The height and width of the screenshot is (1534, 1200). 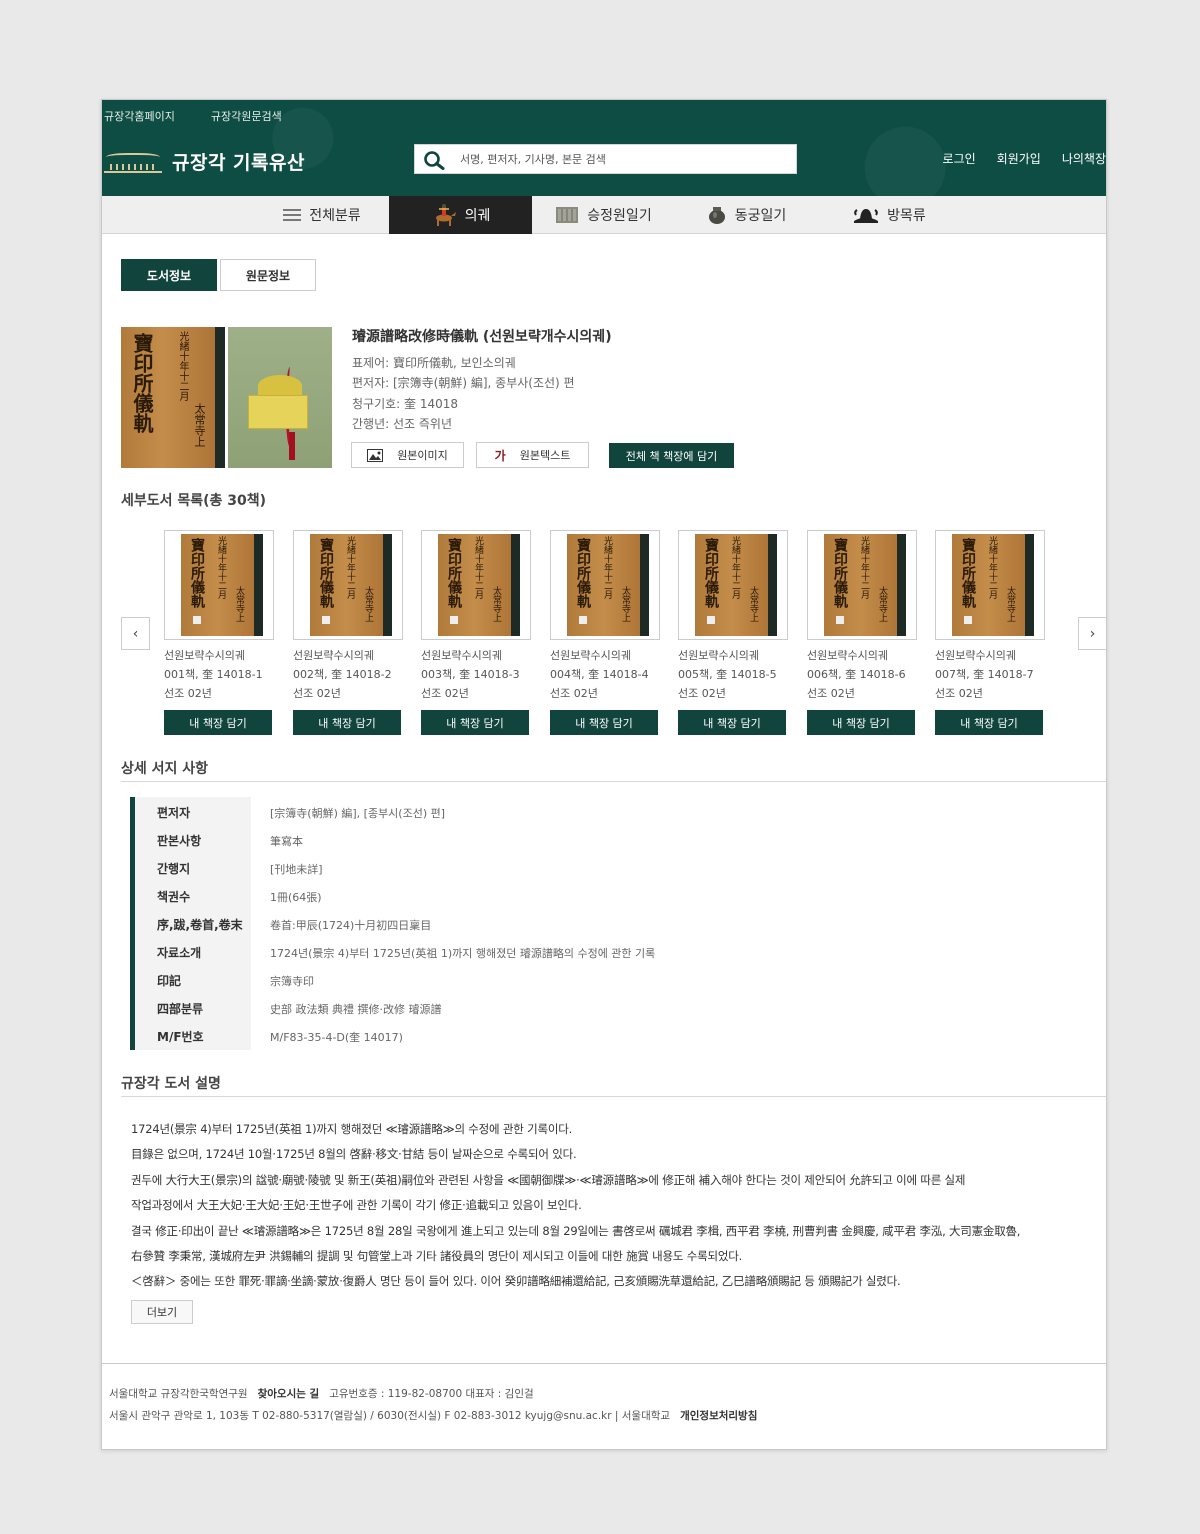 What do you see at coordinates (169, 275) in the screenshot?
I see `tab-book-info: 도서정보` at bounding box center [169, 275].